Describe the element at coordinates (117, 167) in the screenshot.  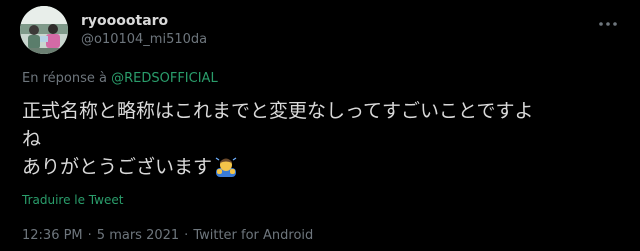
I see `tweet-text-line-content: ありがとうございます` at that location.